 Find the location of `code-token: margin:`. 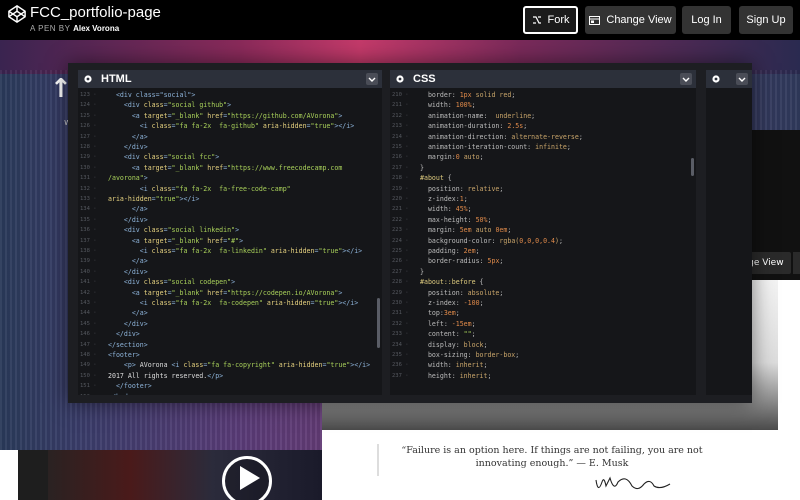

code-token: margin: is located at coordinates (440, 230).